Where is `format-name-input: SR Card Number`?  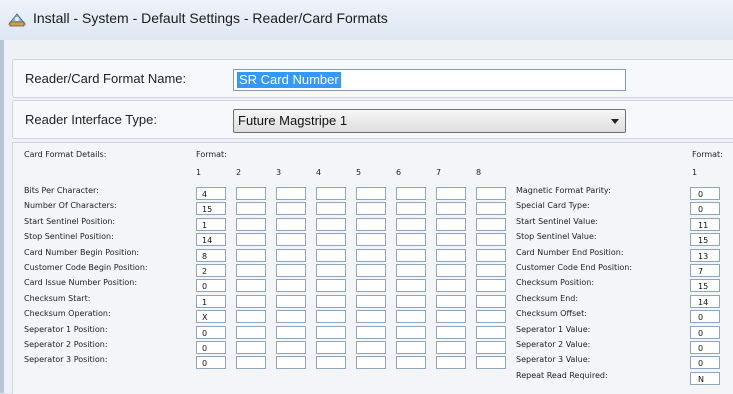
format-name-input: SR Card Number is located at coordinates (429, 80).